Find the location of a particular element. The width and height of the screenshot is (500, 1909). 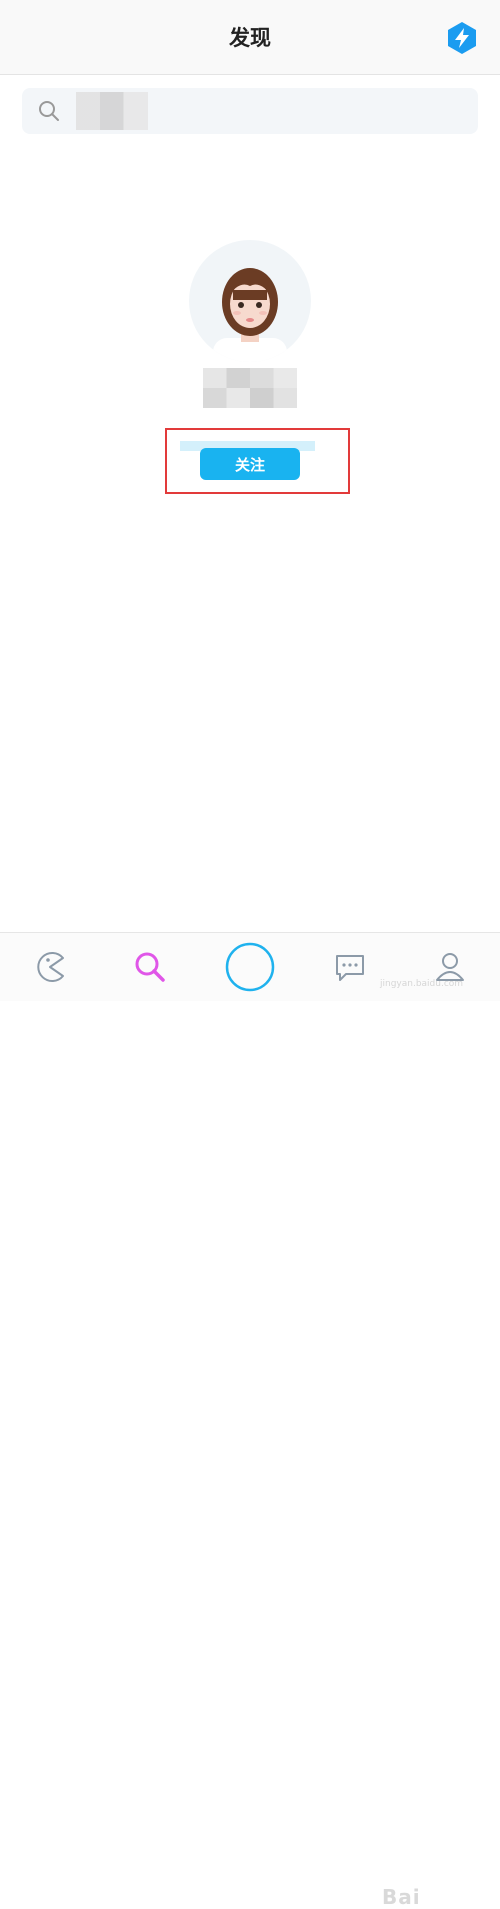

cartoon-girl-avatar is located at coordinates (250, 315).